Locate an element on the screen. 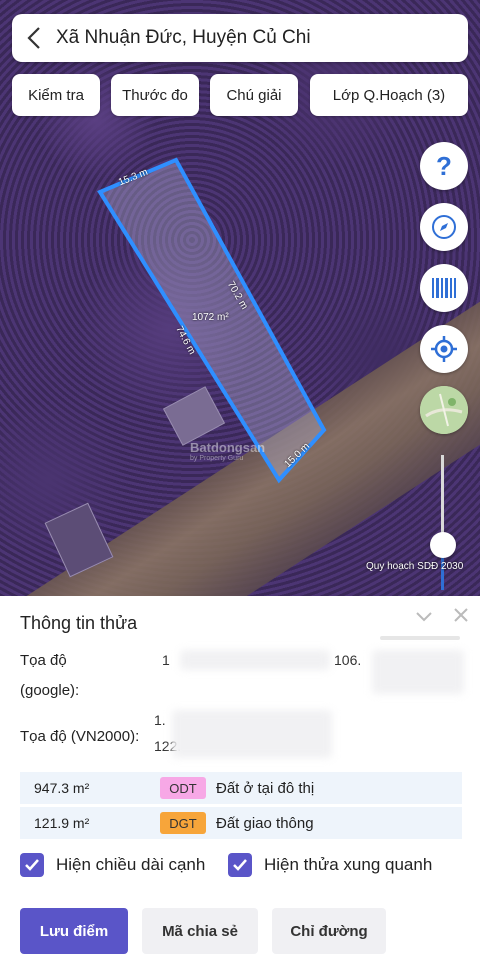  barcode-icon is located at coordinates (444, 288).